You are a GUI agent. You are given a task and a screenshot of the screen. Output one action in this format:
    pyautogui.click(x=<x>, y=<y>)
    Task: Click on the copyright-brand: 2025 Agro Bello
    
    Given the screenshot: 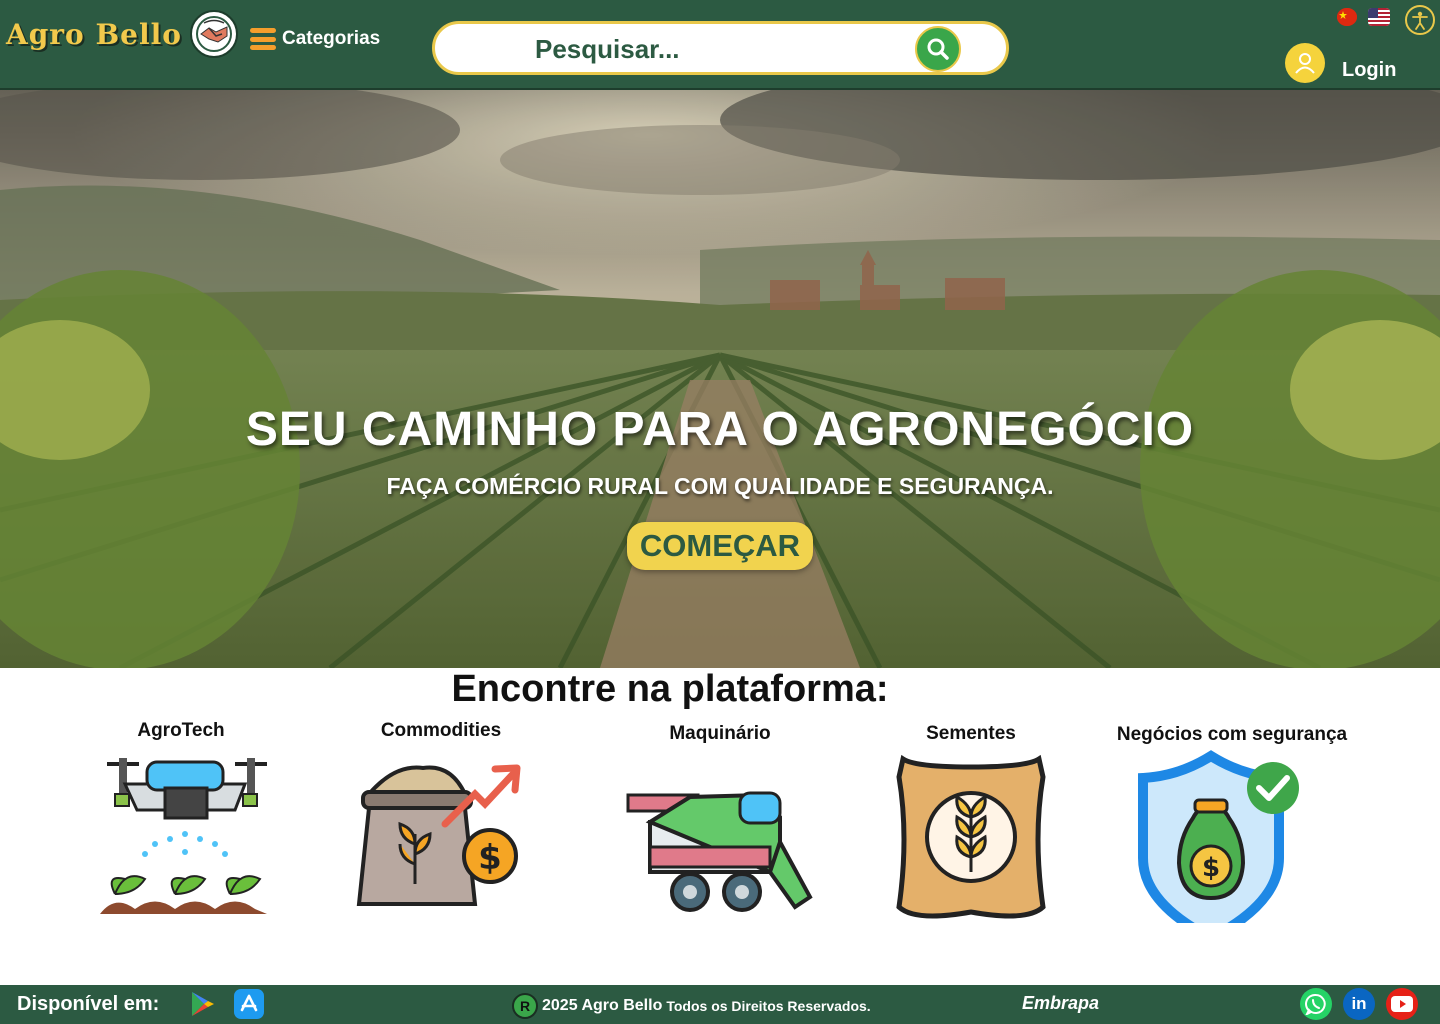 What is the action you would take?
    pyautogui.click(x=602, y=1005)
    